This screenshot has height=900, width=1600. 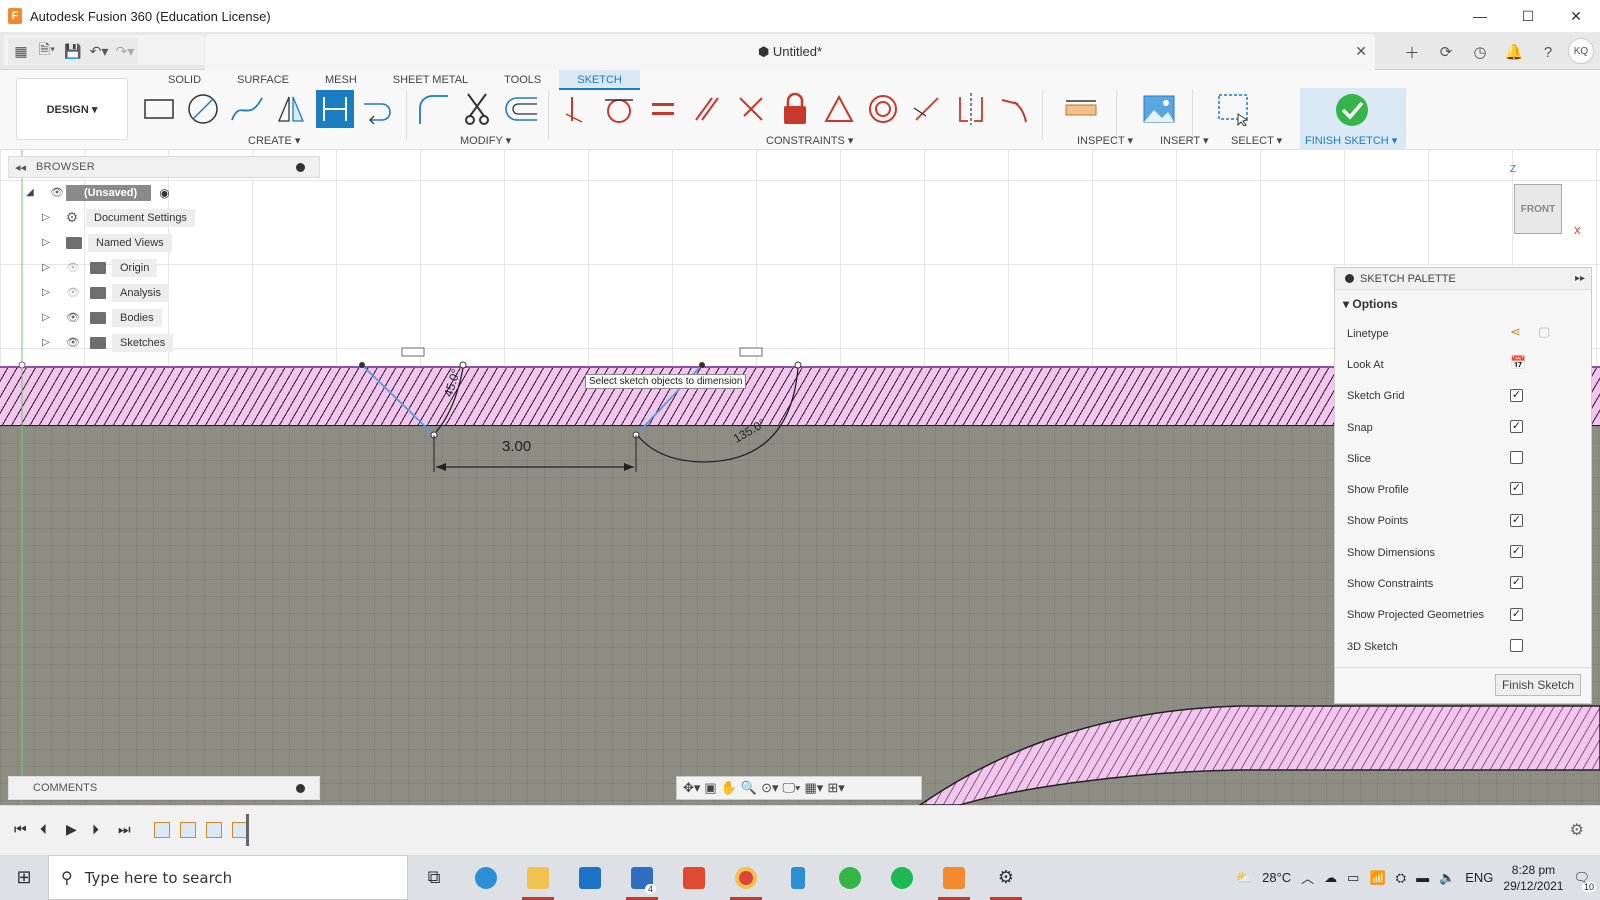 What do you see at coordinates (1516, 489) in the screenshot?
I see `show-profile-checkbox: ✓` at bounding box center [1516, 489].